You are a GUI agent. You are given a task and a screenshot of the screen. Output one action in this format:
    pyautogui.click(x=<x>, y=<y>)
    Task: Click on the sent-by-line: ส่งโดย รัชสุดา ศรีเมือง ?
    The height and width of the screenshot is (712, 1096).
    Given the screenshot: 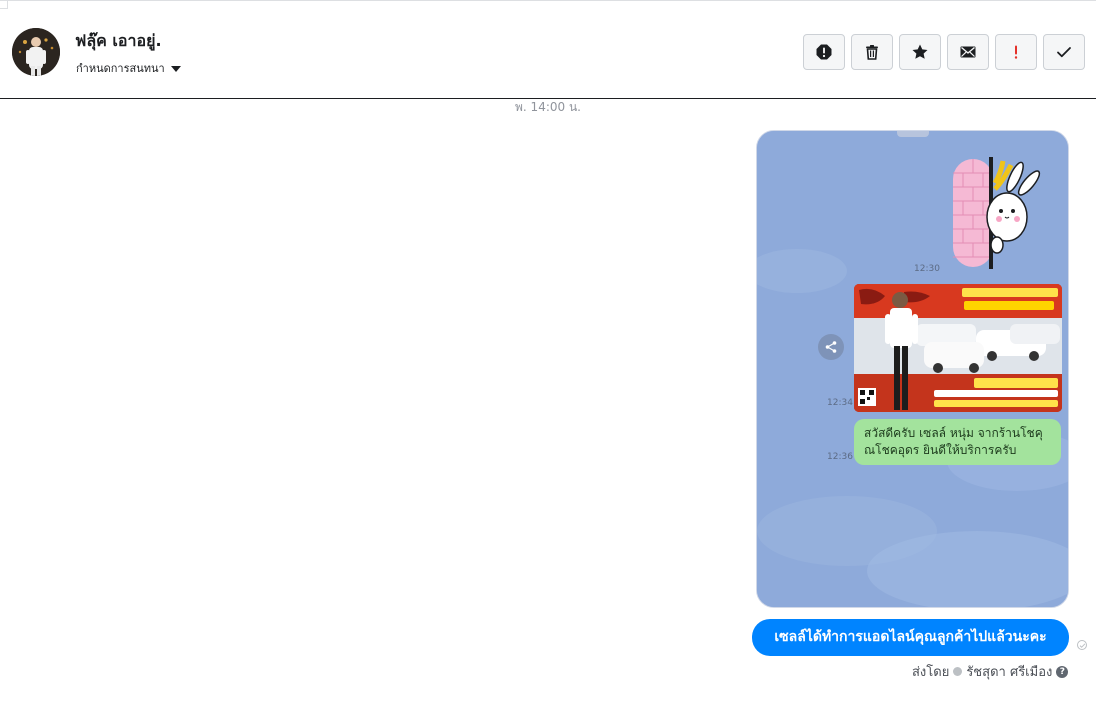 What is the action you would take?
    pyautogui.click(x=990, y=671)
    